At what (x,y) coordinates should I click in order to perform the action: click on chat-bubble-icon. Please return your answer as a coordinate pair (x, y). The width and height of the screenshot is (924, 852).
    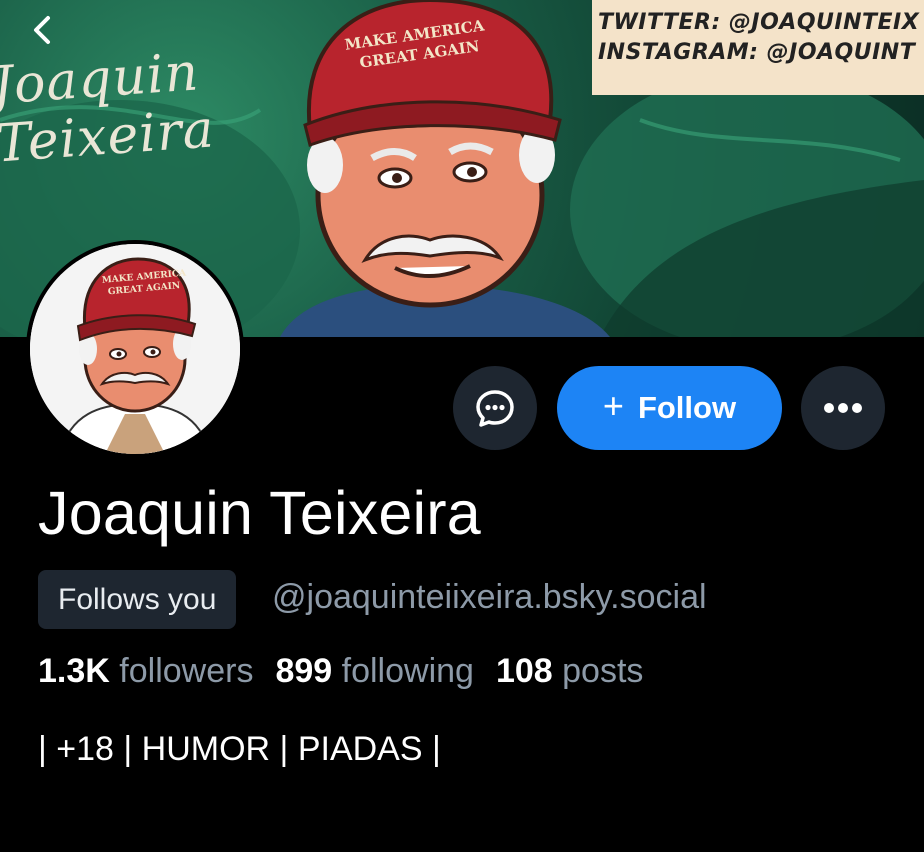
    Looking at the image, I should click on (495, 408).